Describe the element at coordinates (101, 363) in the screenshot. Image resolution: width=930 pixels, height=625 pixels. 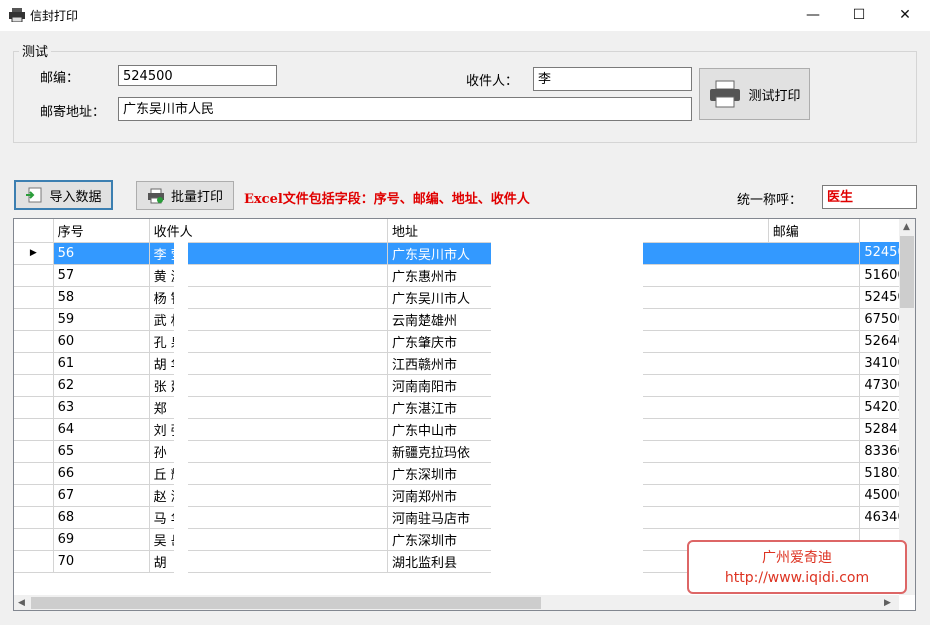
I see `cell-no: 61` at that location.